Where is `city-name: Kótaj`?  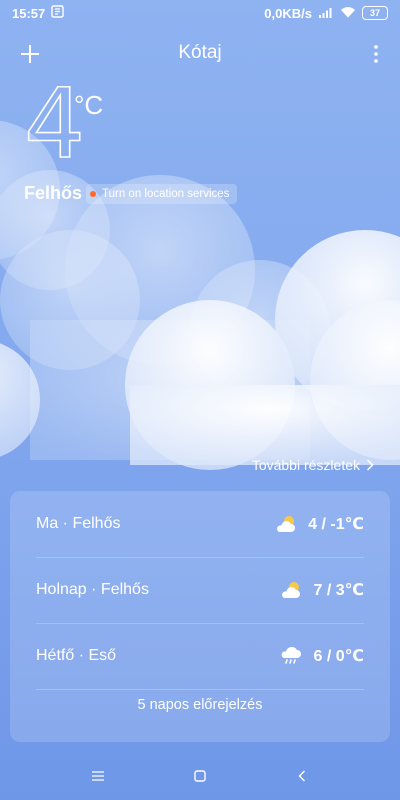
city-name: Kótaj is located at coordinates (200, 52).